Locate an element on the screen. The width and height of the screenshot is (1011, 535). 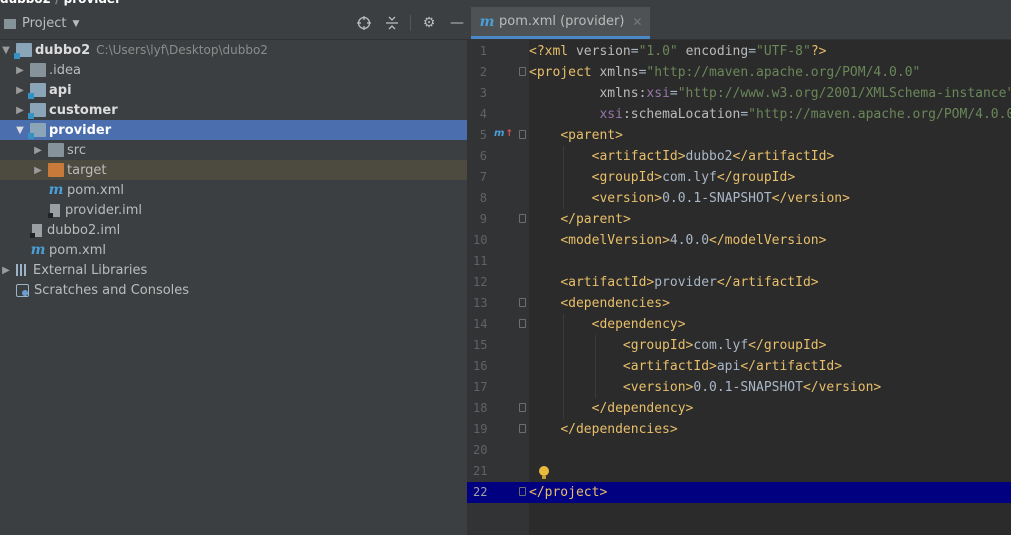
lightbulb-icon is located at coordinates (544, 472).